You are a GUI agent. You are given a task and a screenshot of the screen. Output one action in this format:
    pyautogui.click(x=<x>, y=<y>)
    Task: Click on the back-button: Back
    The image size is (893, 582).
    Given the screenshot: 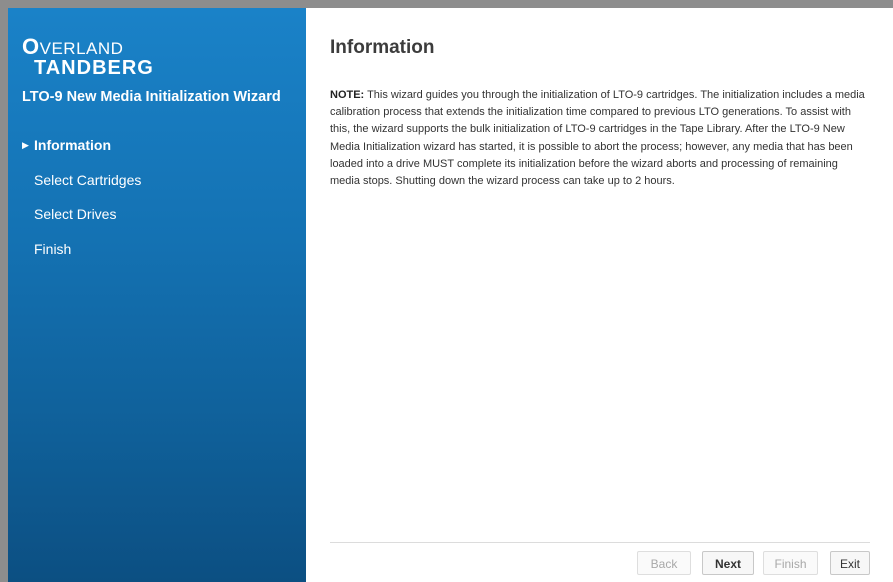 What is the action you would take?
    pyautogui.click(x=664, y=563)
    